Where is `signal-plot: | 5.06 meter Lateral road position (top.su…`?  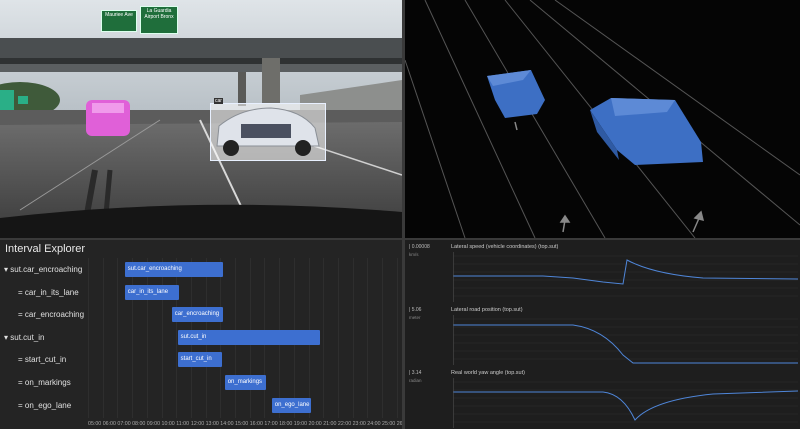 signal-plot: | 5.06 meter Lateral road position (top.su… is located at coordinates (602, 334).